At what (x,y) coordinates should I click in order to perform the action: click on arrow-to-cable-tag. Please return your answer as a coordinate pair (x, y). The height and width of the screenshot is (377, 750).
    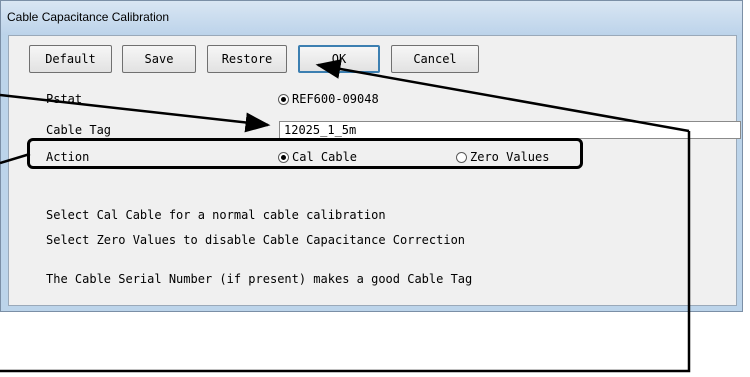
    Looking at the image, I should click on (135, 113).